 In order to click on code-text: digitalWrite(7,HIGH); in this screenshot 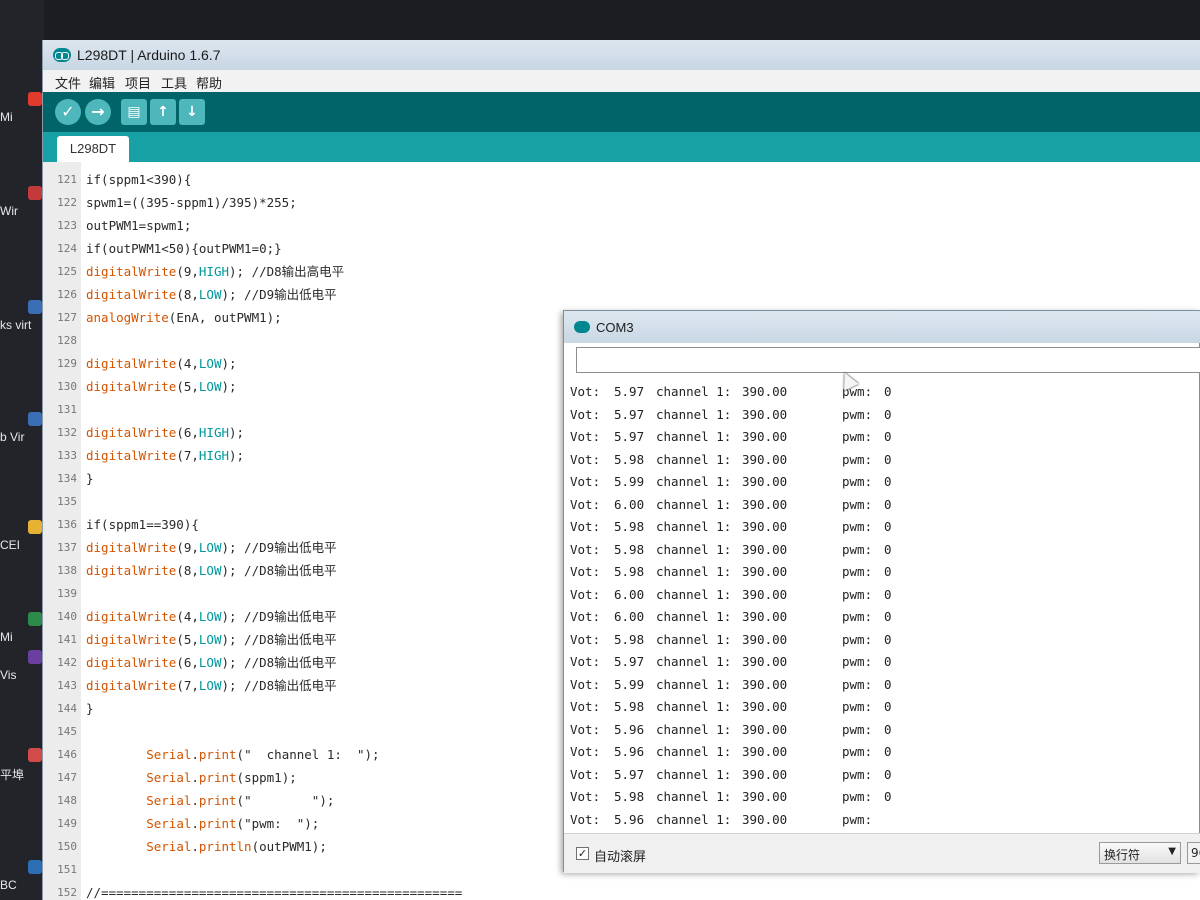, I will do `click(165, 455)`.